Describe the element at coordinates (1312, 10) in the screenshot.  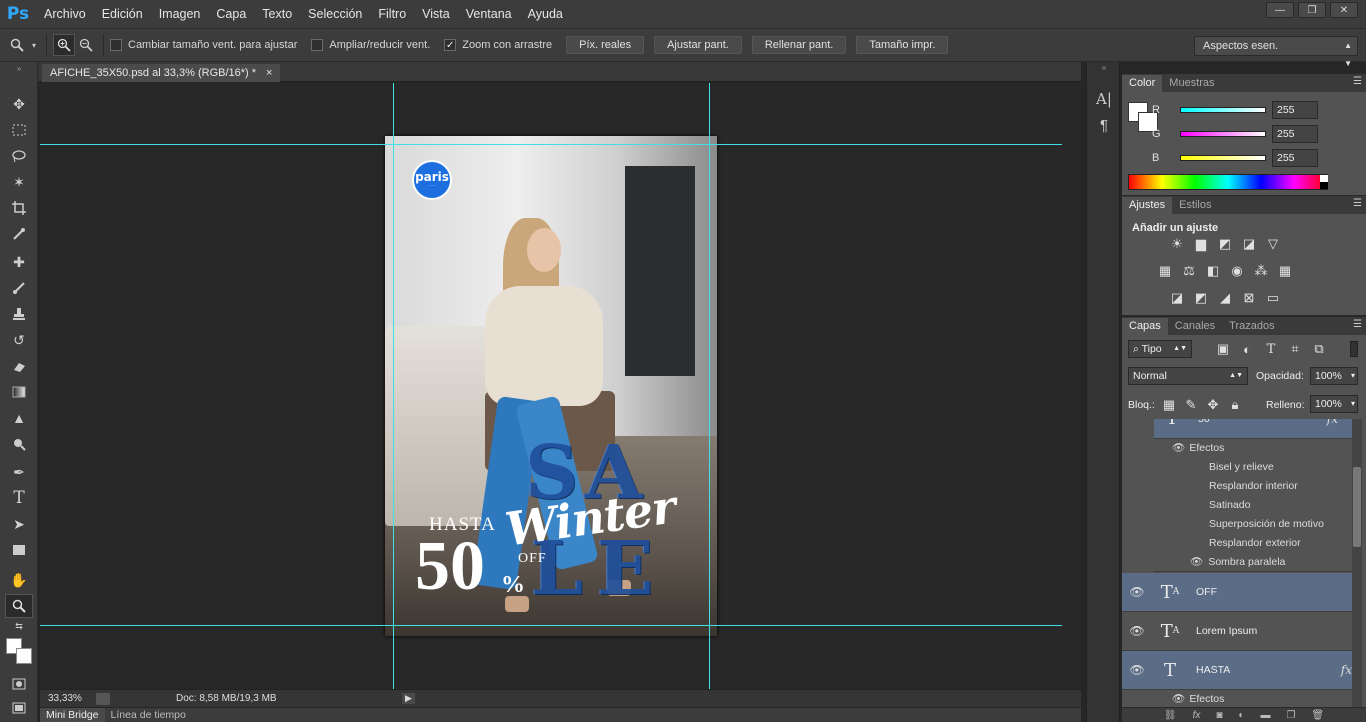
I see `restore-button: ❐` at that location.